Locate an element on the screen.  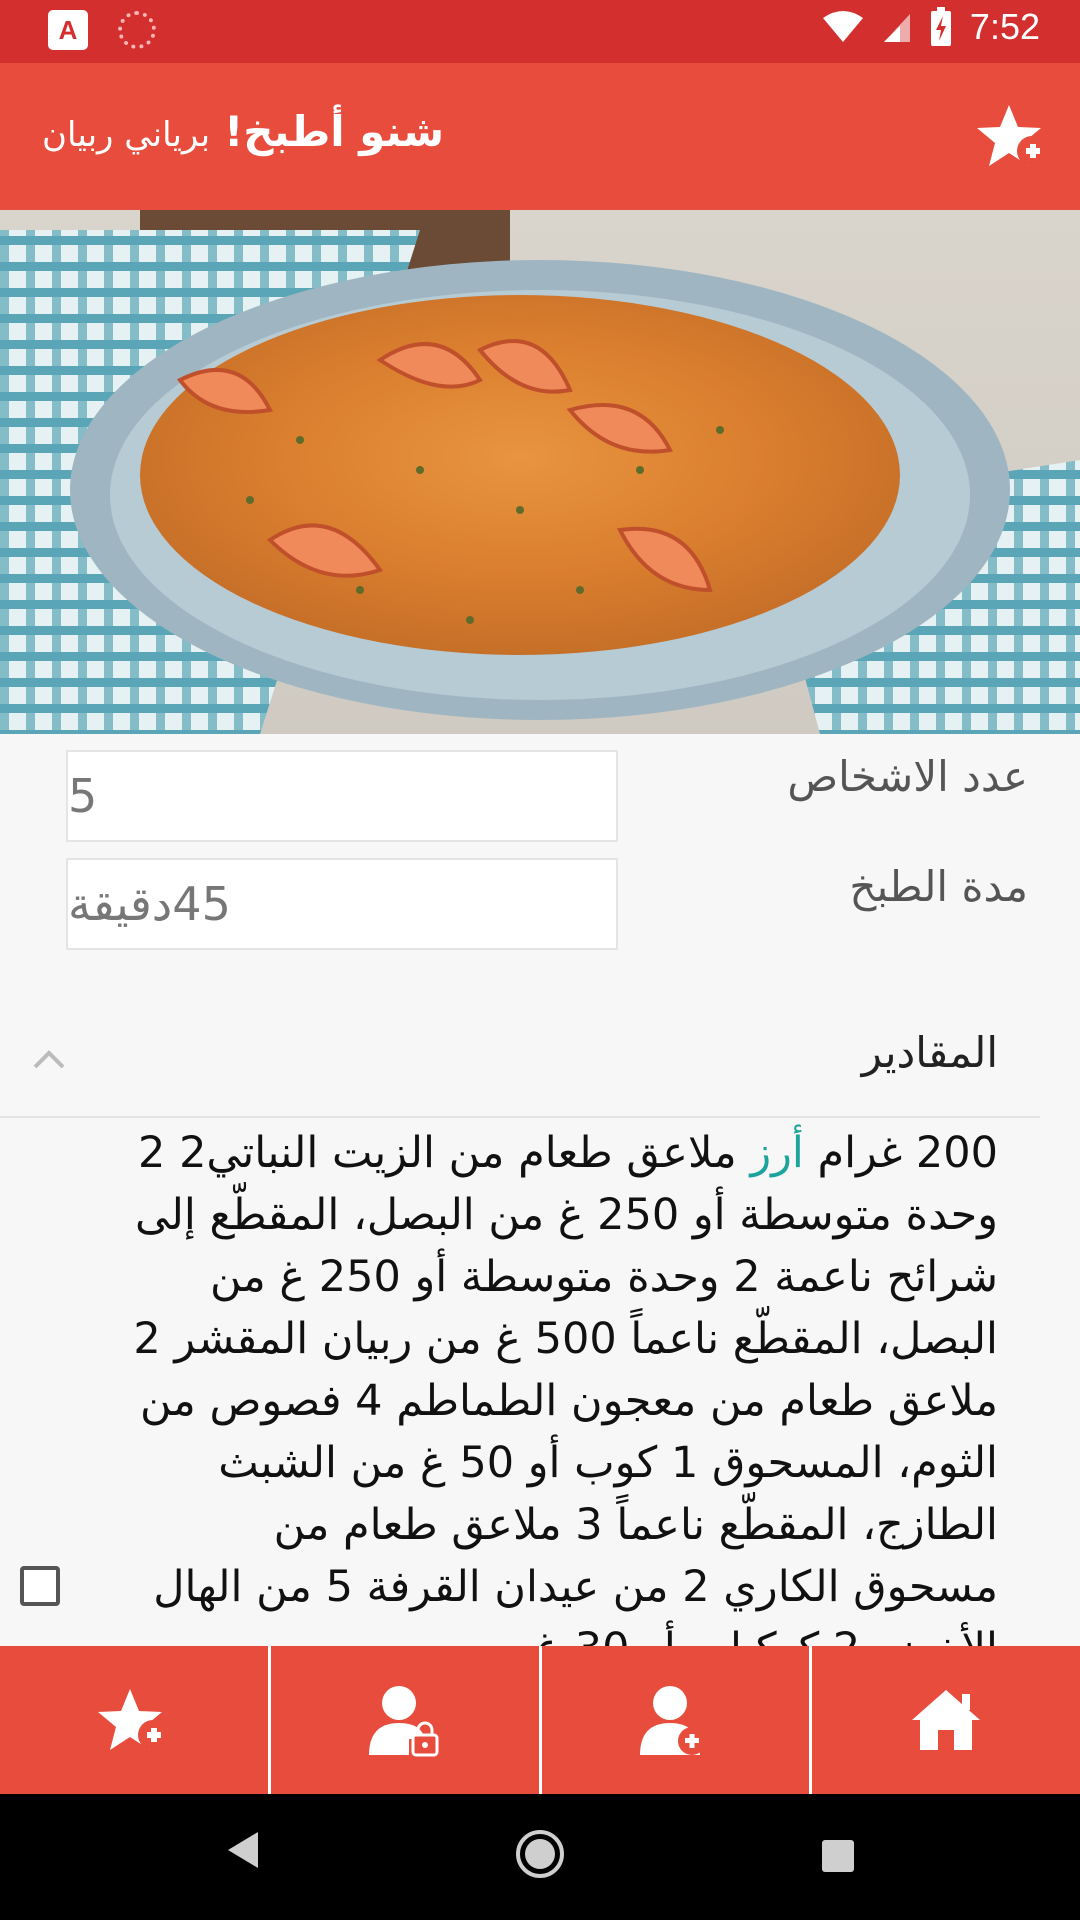
servings-label: عدد الاشخاص is located at coordinates (907, 776).